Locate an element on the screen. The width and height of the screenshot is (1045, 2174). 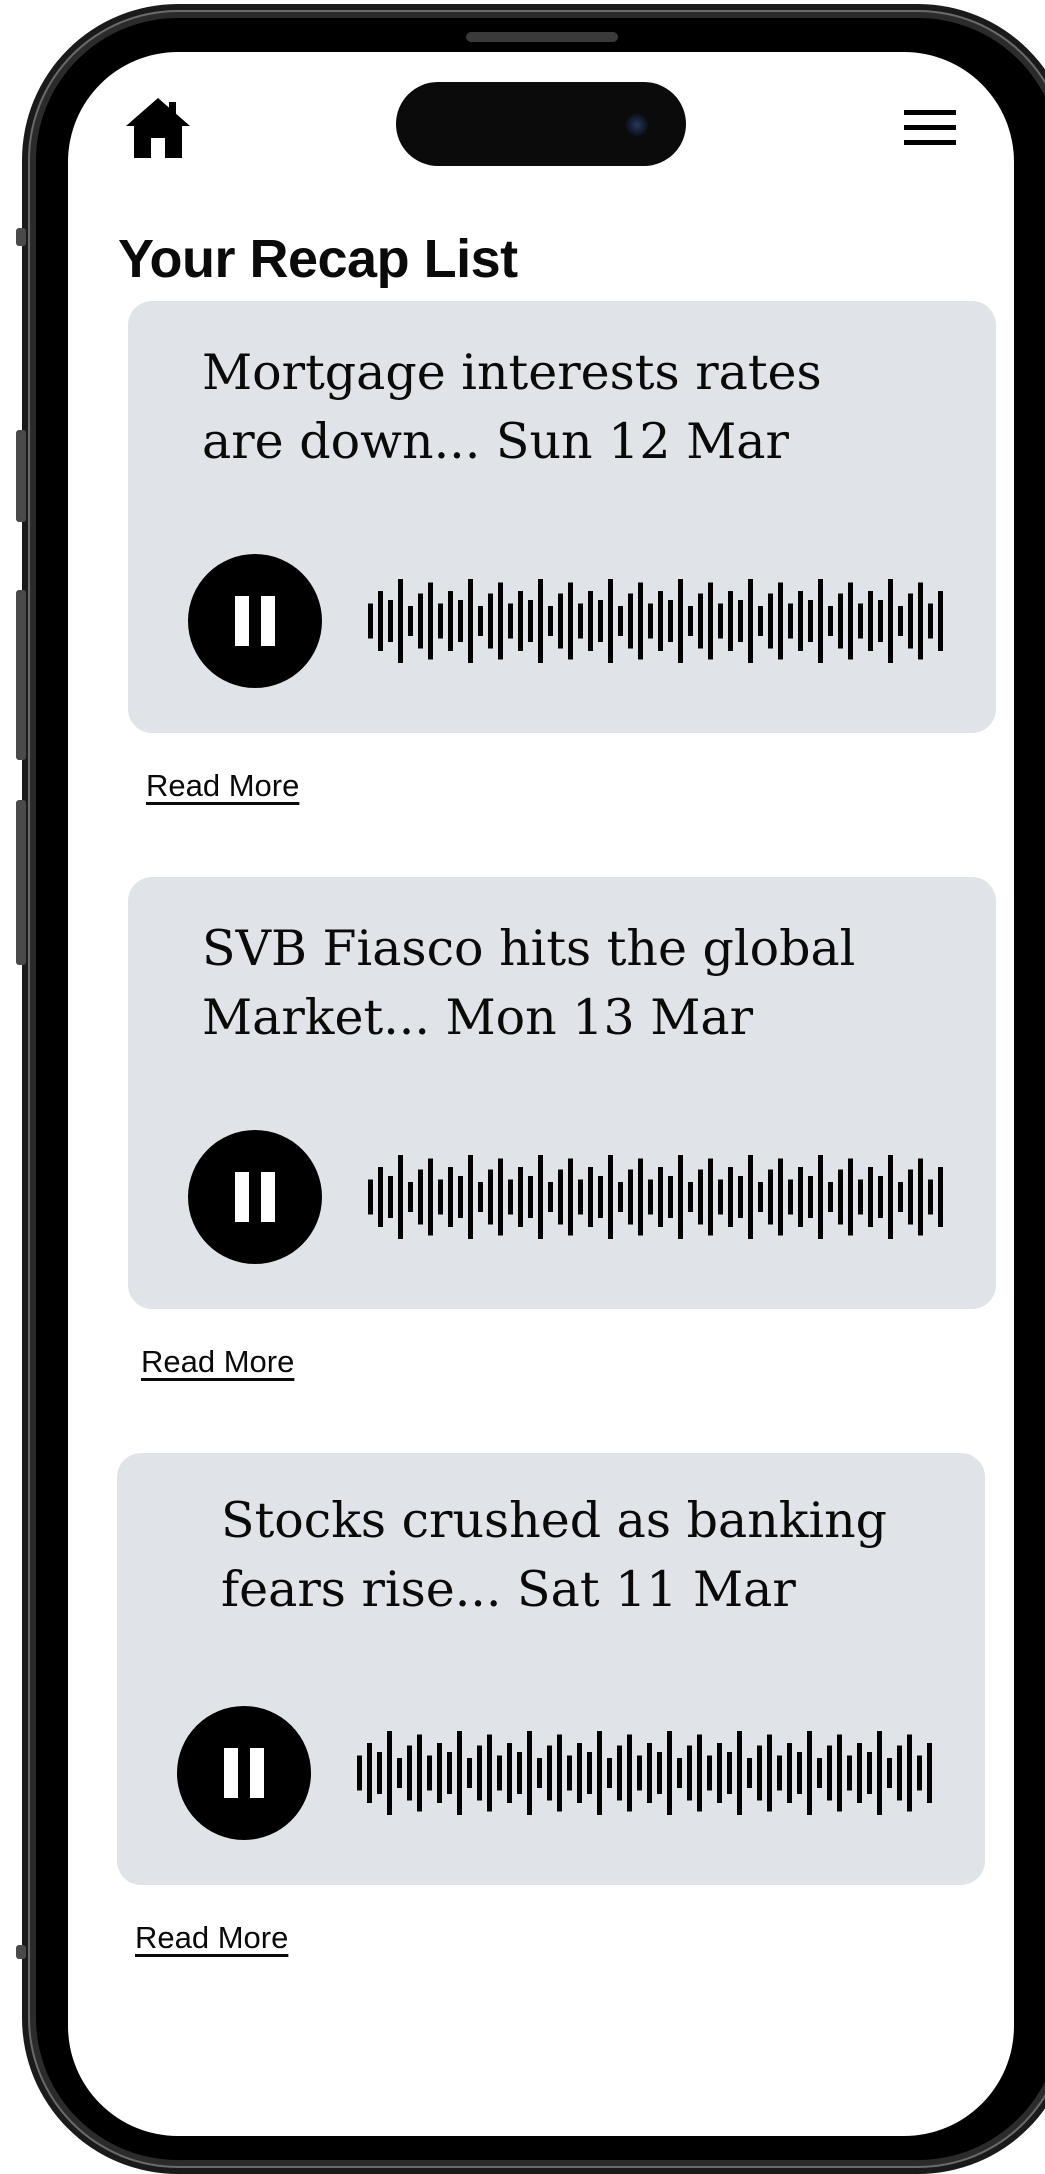
home-button is located at coordinates (158, 126).